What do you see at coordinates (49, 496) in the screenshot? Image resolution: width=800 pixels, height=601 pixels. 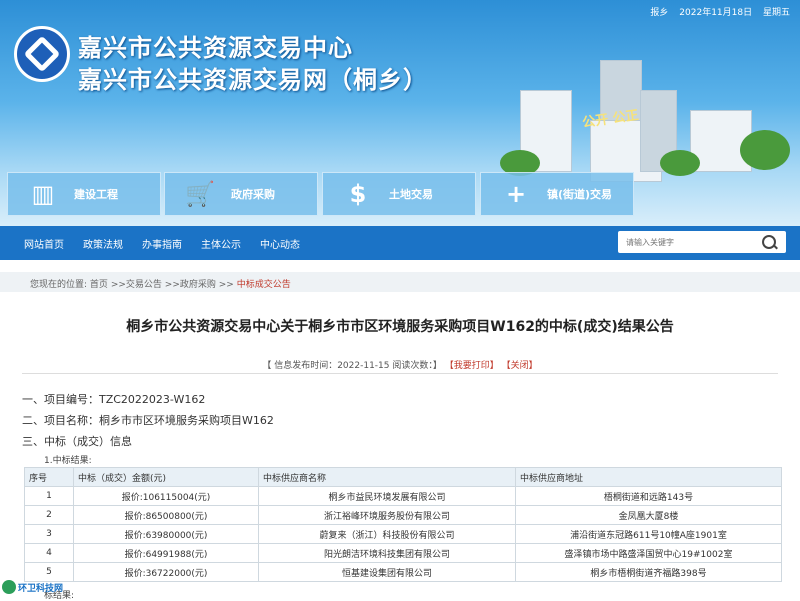 I see `cell-index: 1` at bounding box center [49, 496].